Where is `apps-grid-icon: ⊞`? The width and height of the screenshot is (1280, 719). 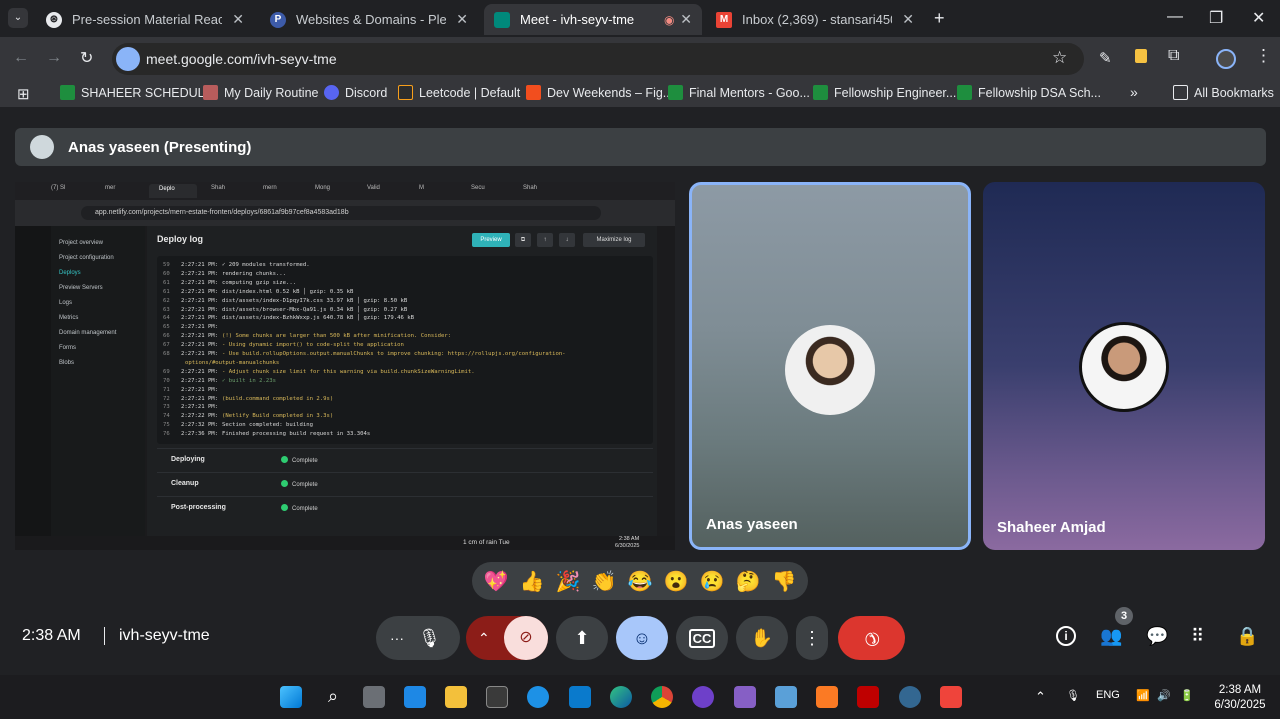 apps-grid-icon: ⊞ is located at coordinates (23, 94).